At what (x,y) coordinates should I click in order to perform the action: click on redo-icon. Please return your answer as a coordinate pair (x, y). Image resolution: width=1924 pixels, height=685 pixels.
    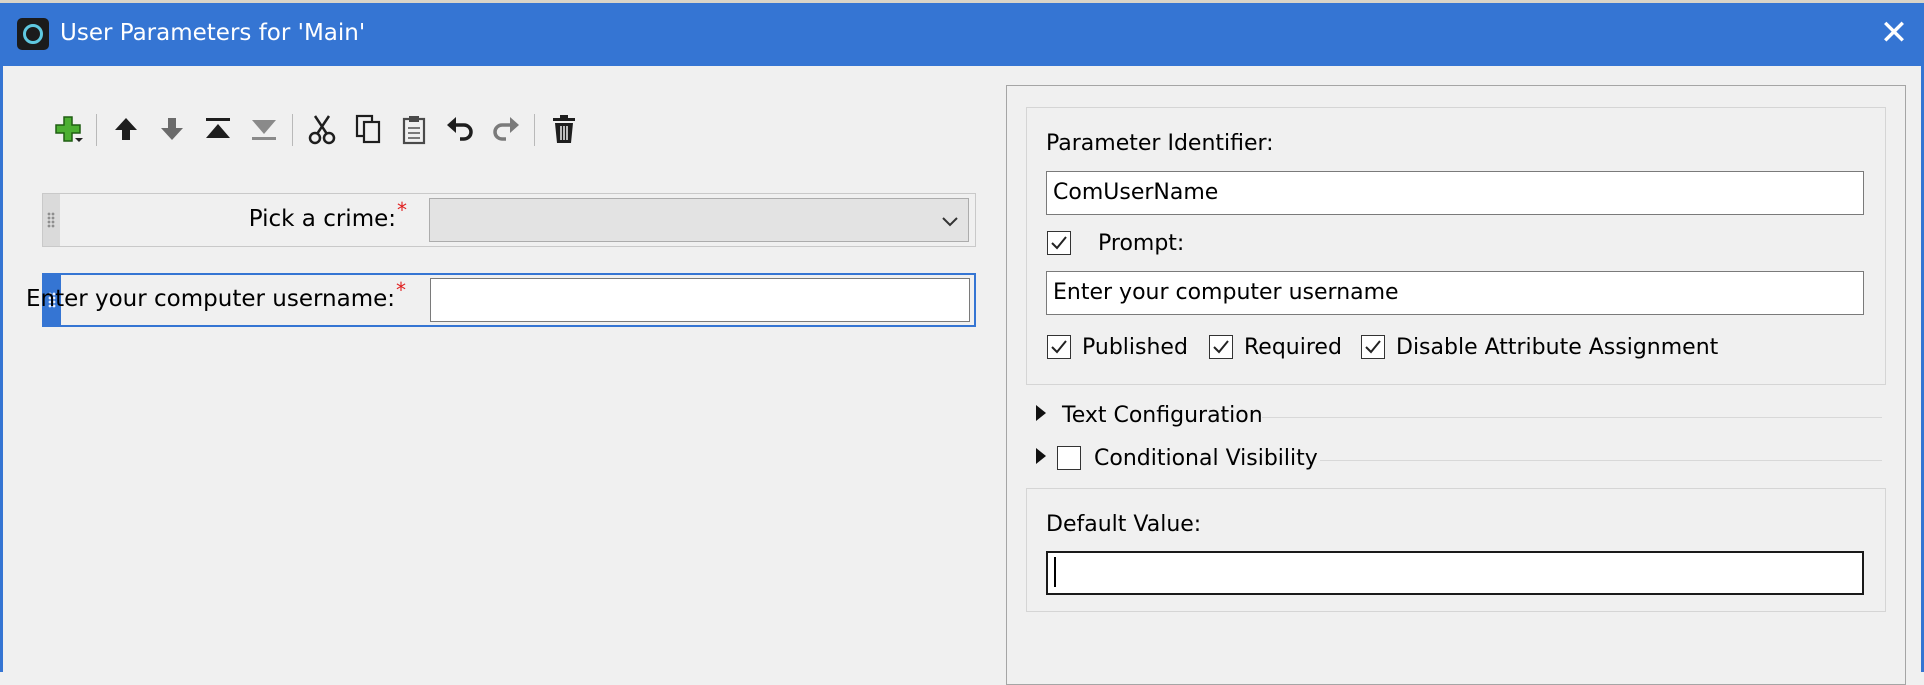
    Looking at the image, I should click on (506, 129).